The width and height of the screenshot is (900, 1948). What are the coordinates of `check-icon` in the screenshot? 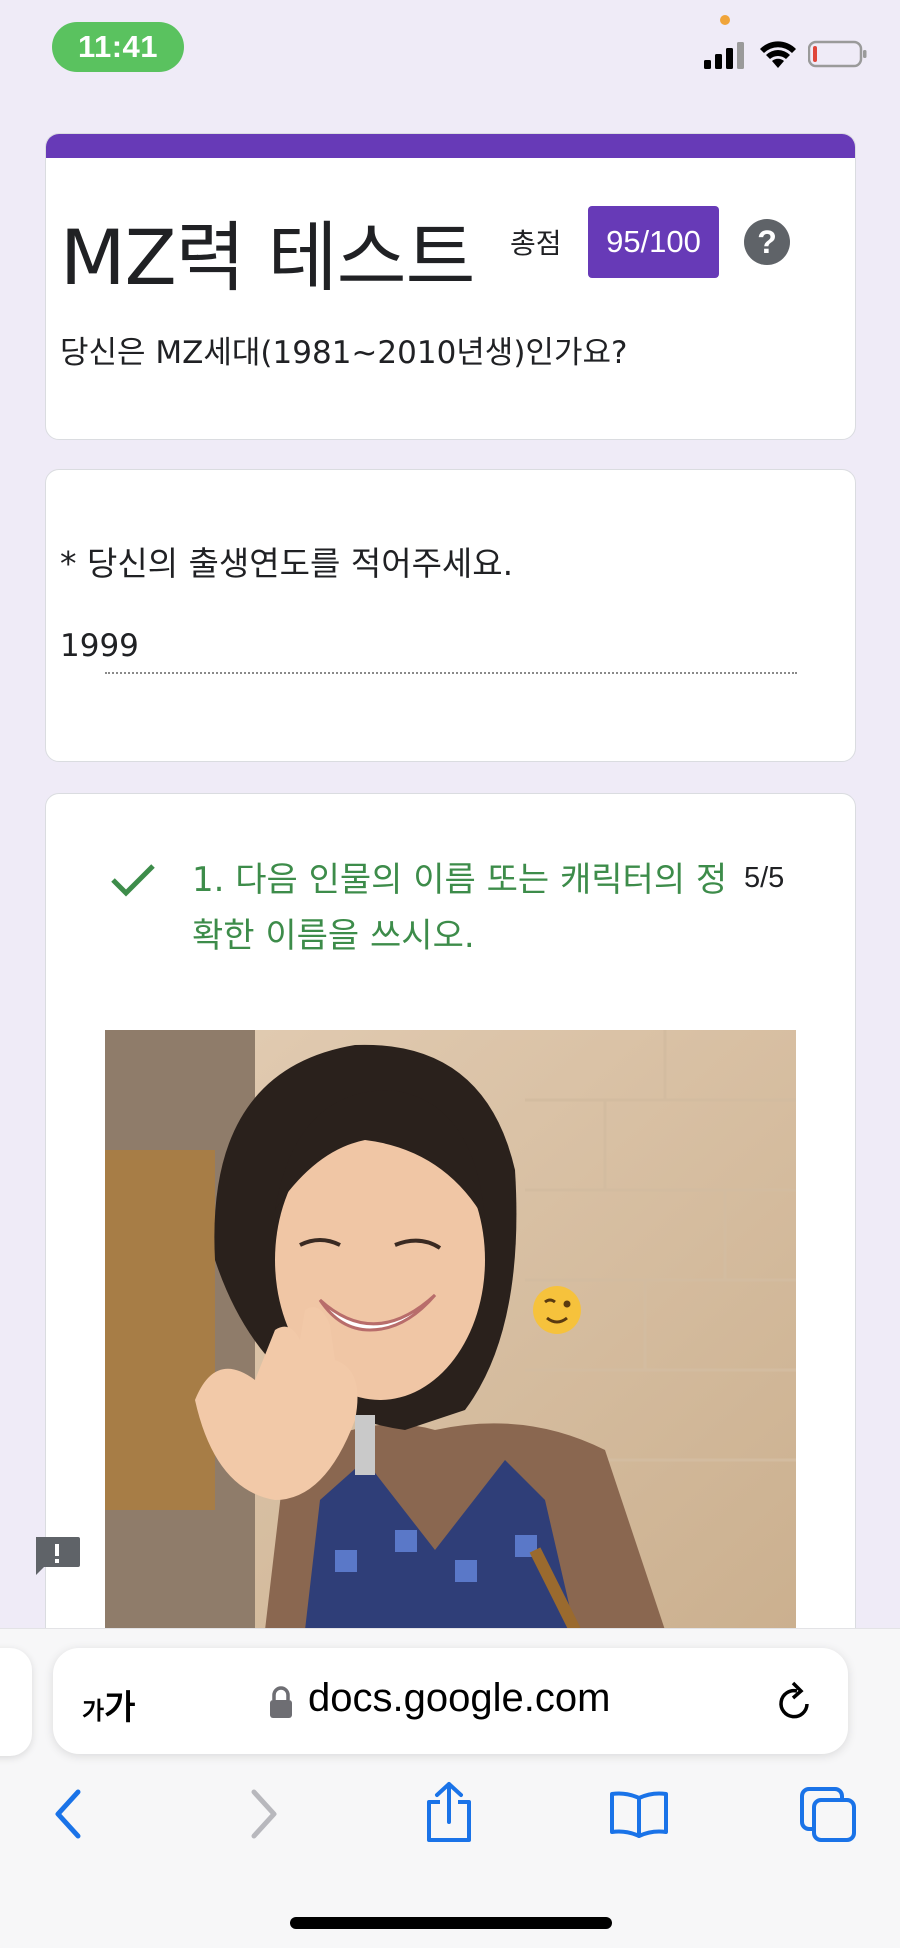 It's located at (133, 880).